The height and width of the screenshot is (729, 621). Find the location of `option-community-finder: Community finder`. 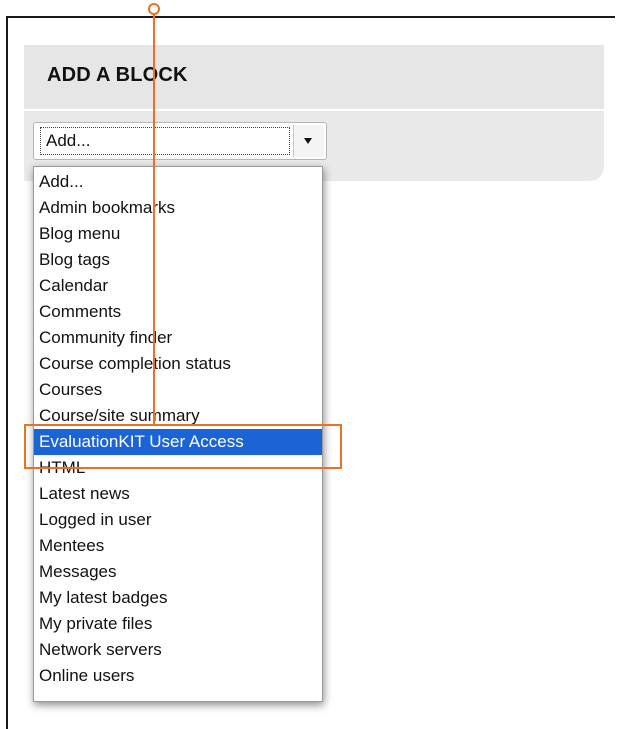

option-community-finder: Community finder is located at coordinates (178, 338).